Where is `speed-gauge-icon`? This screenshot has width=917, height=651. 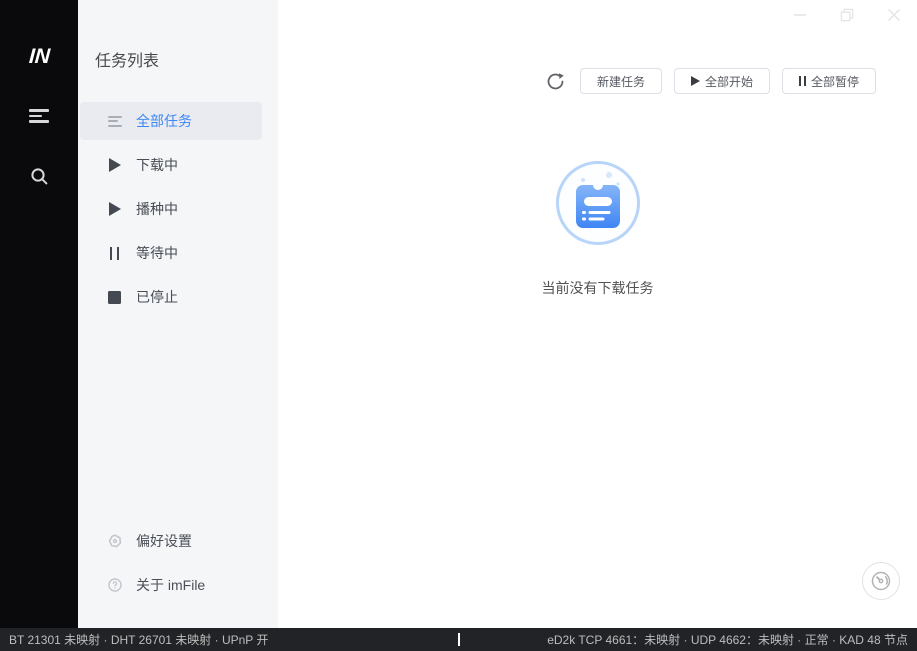
speed-gauge-icon is located at coordinates (881, 581).